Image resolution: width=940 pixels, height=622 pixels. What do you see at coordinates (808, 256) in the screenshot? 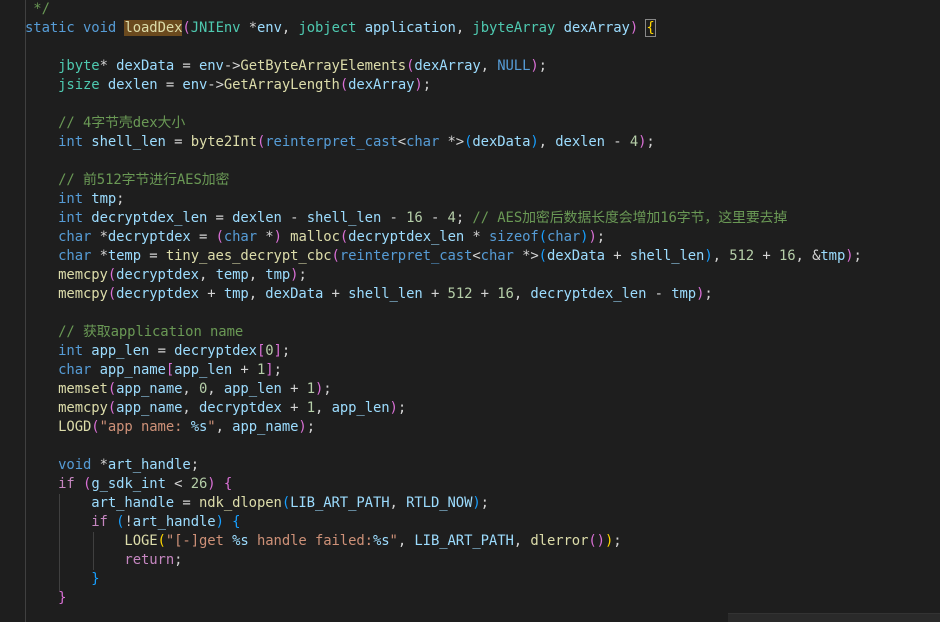
I see `code-token: , &` at bounding box center [808, 256].